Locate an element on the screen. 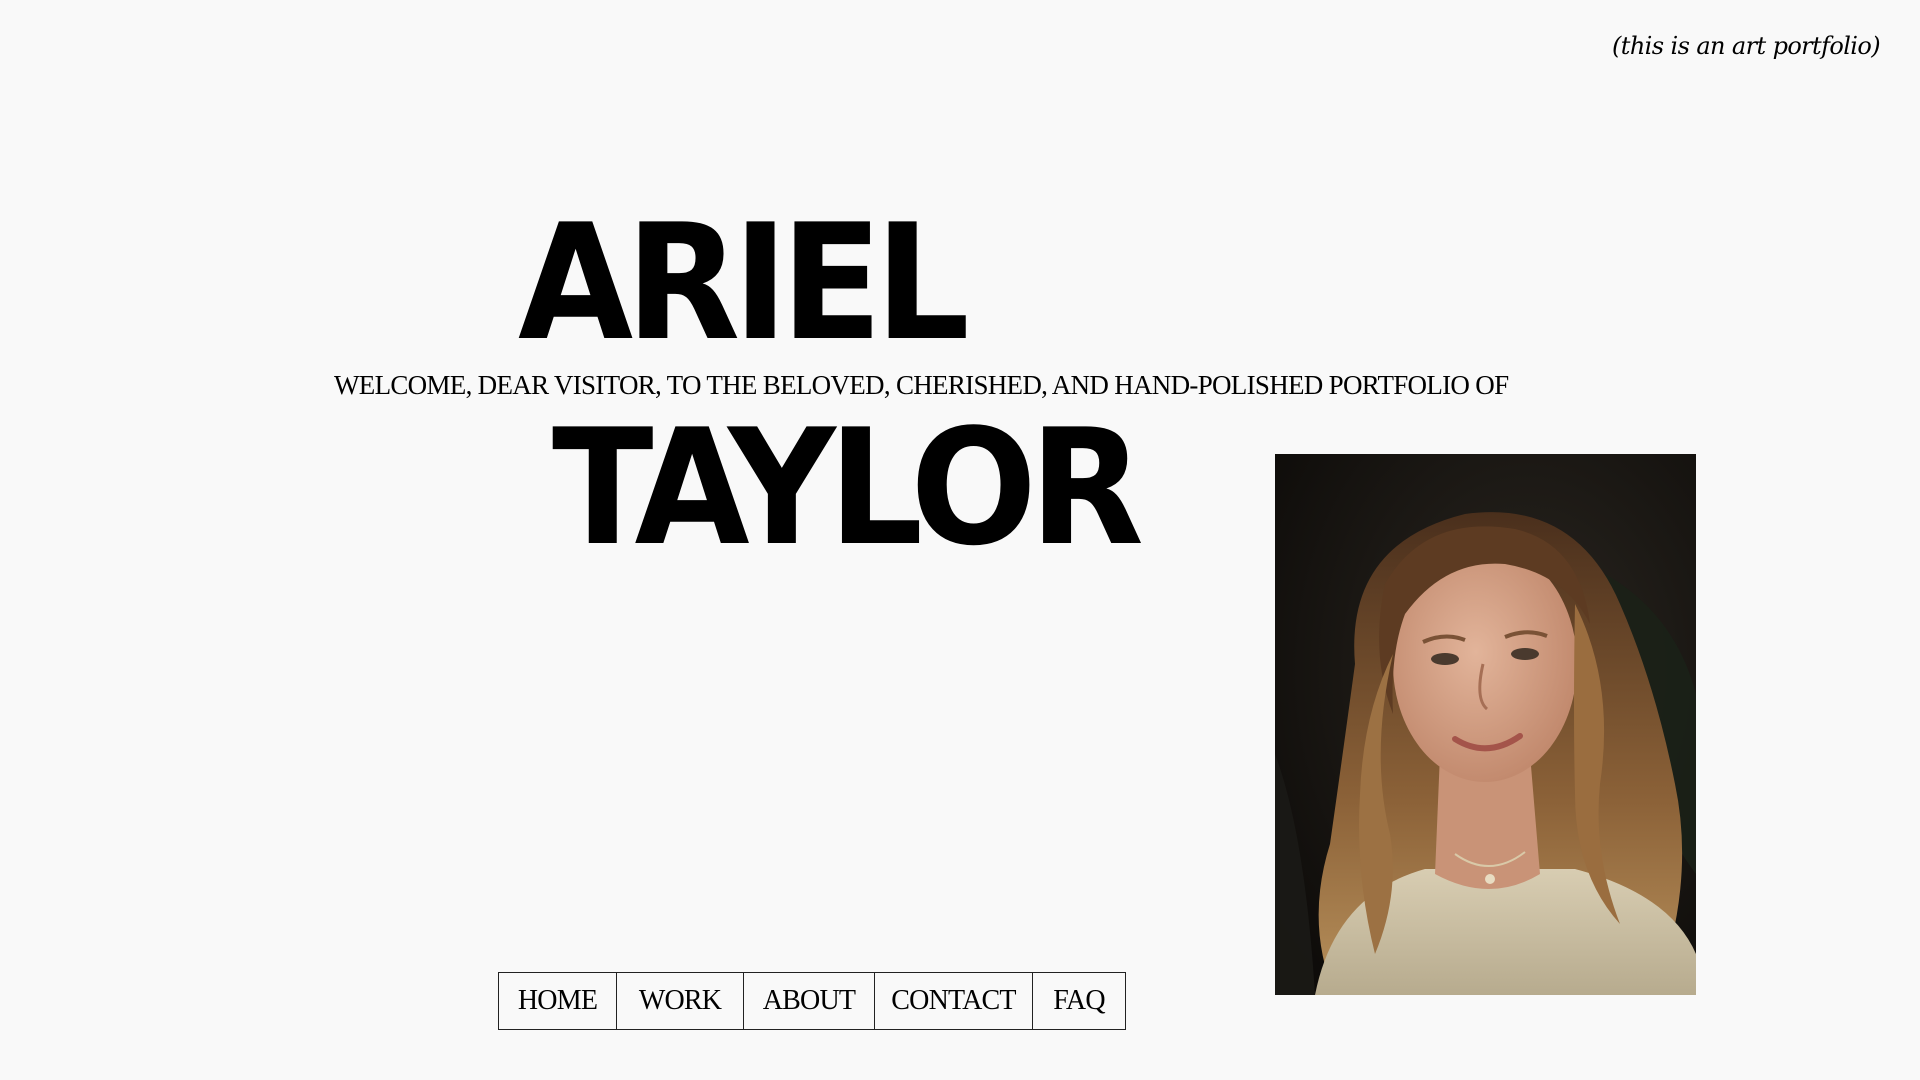  nav-faq-link: FAQ is located at coordinates (1079, 1001).